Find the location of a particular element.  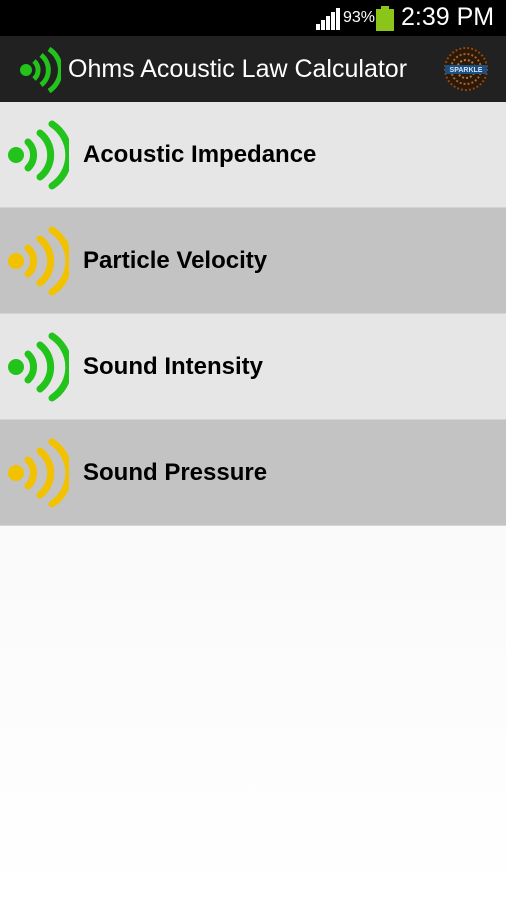

list-item-label: Sound Pressure is located at coordinates (175, 472).